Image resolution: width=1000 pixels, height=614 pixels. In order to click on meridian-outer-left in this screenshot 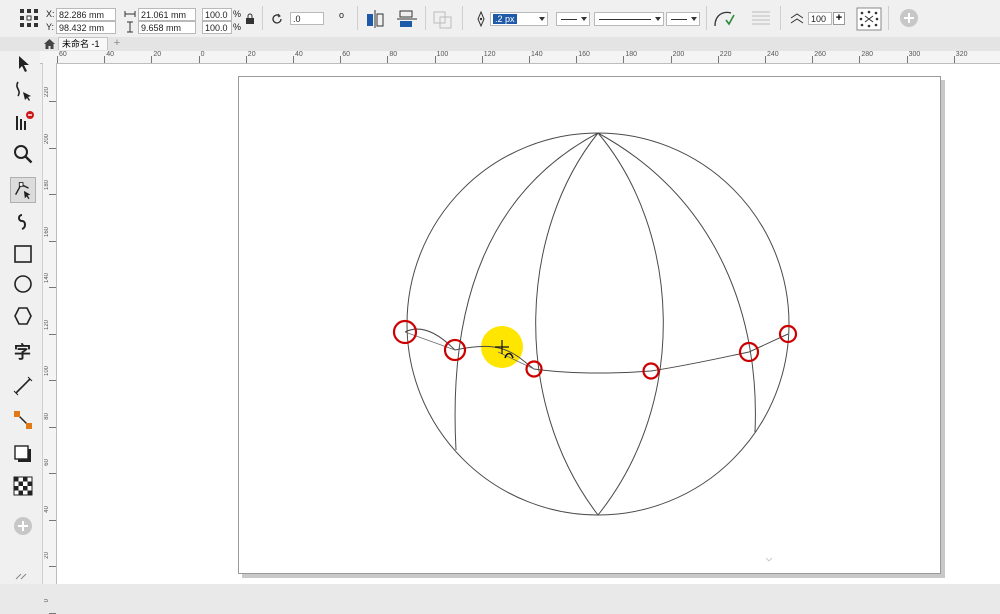, I will do `click(526, 291)`.